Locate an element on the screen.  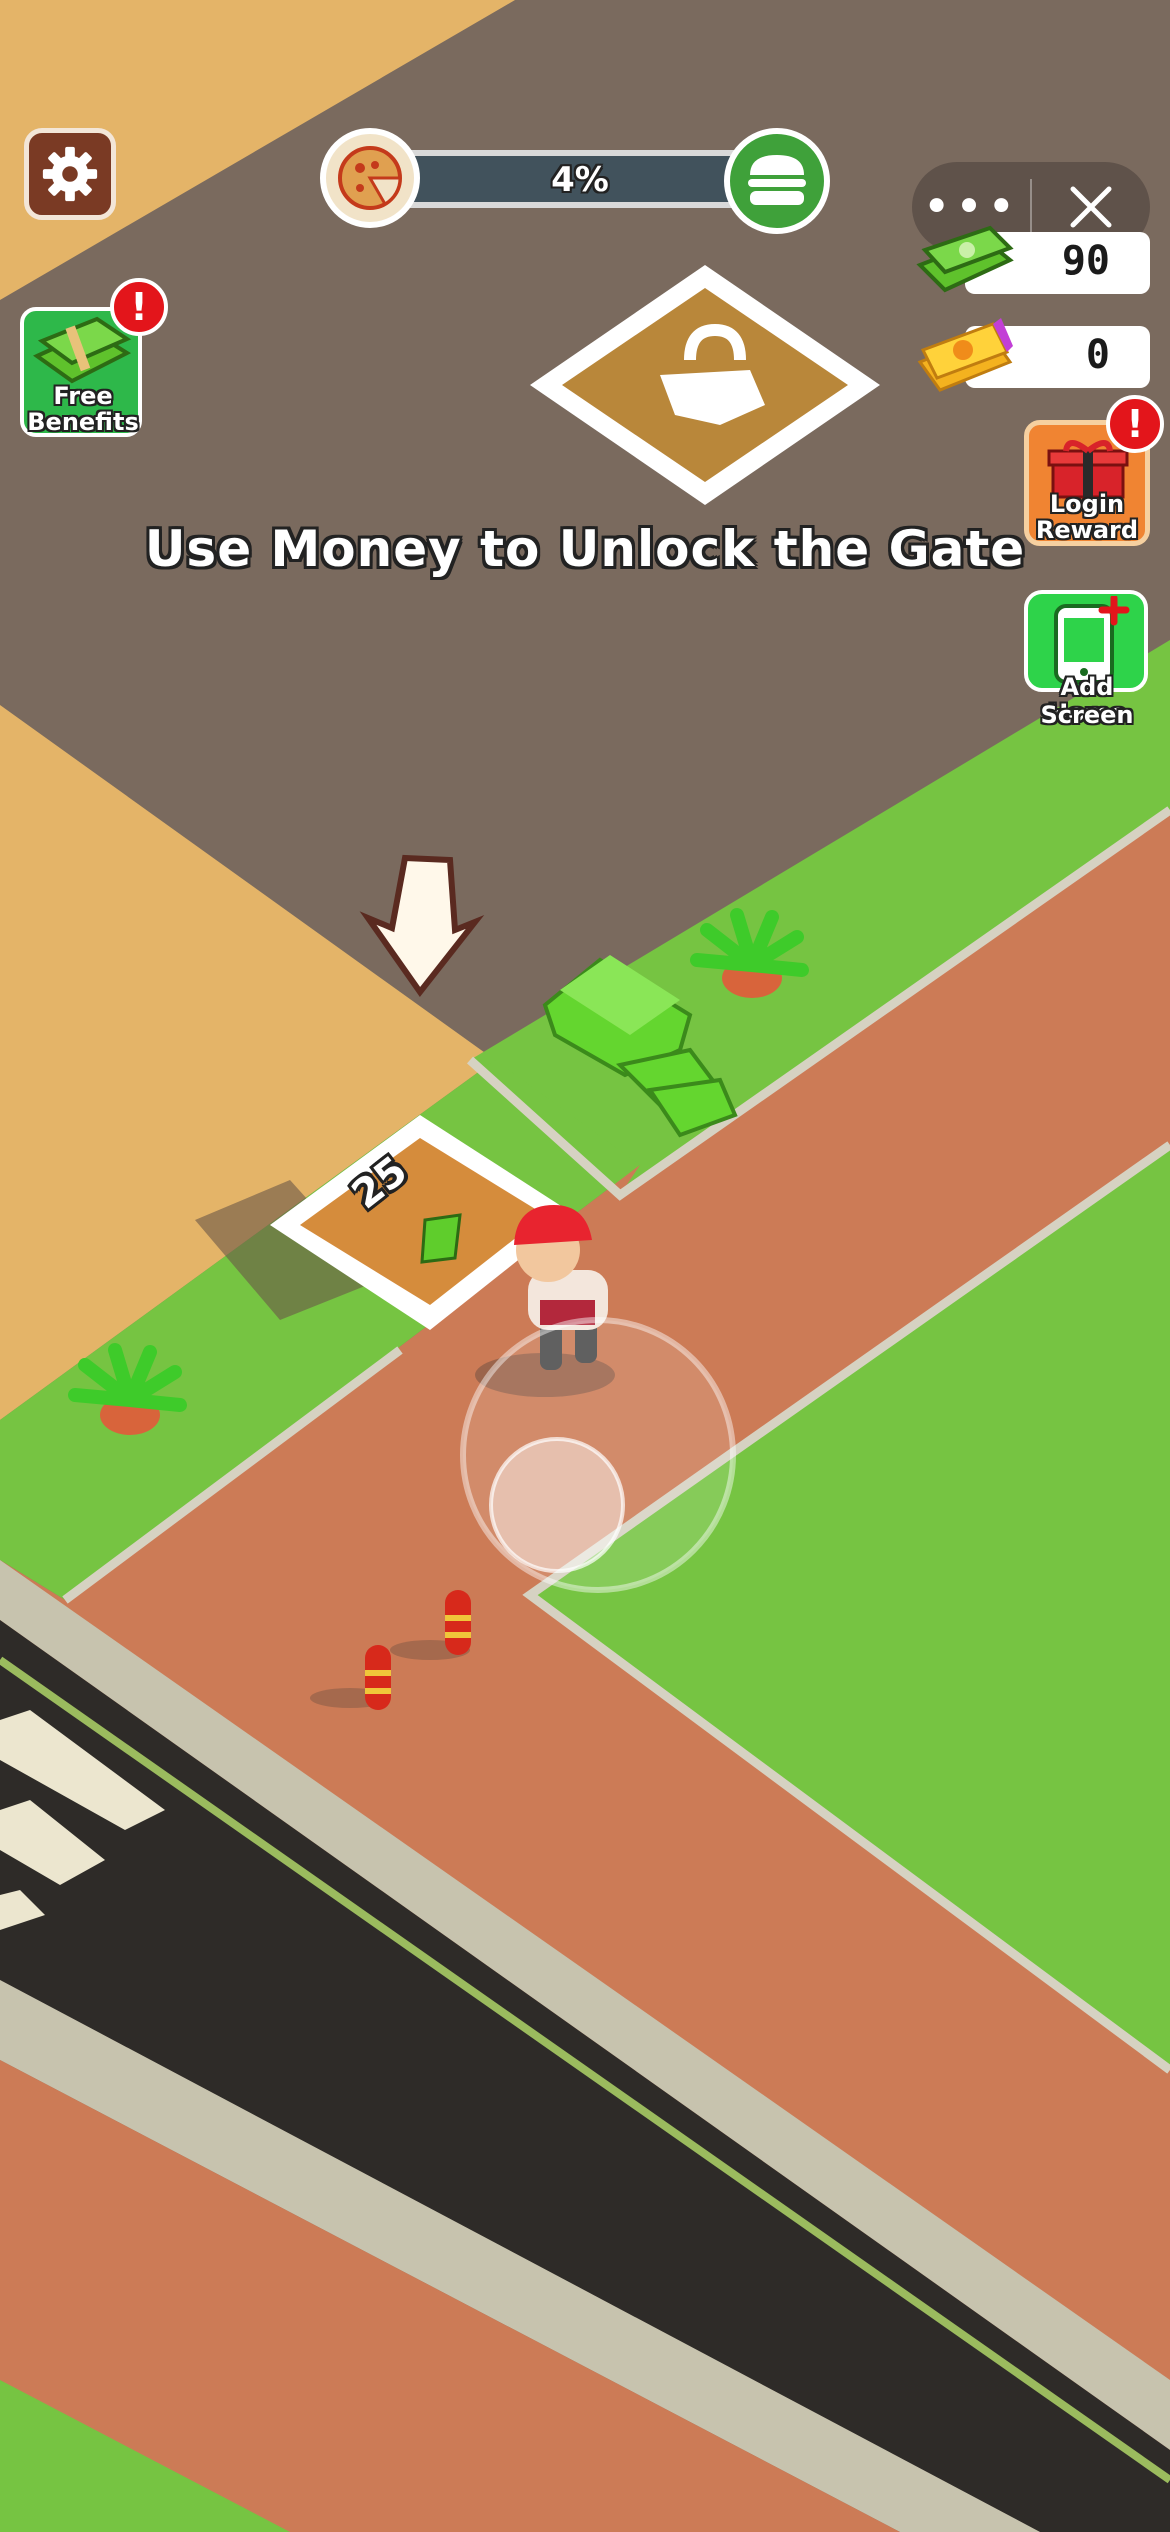
virtual-joystick is located at coordinates (598, 1455).